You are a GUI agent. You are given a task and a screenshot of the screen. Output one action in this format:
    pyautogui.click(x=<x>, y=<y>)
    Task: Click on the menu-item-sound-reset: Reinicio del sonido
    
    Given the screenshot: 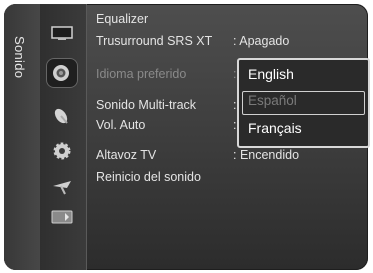 What is the action you would take?
    pyautogui.click(x=148, y=177)
    